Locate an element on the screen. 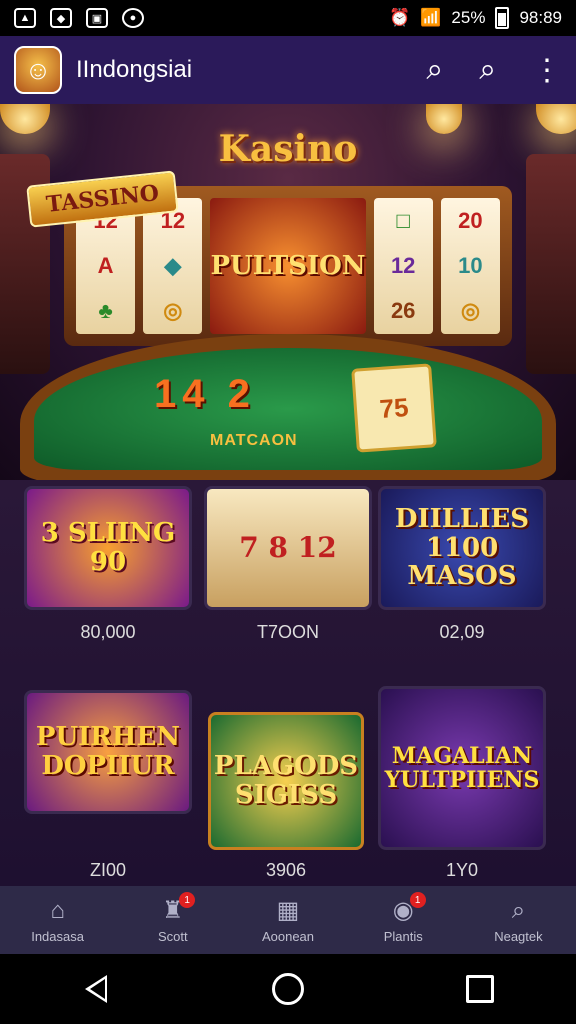 This screenshot has height=1024, width=576. system-nav-bar is located at coordinates (288, 989).